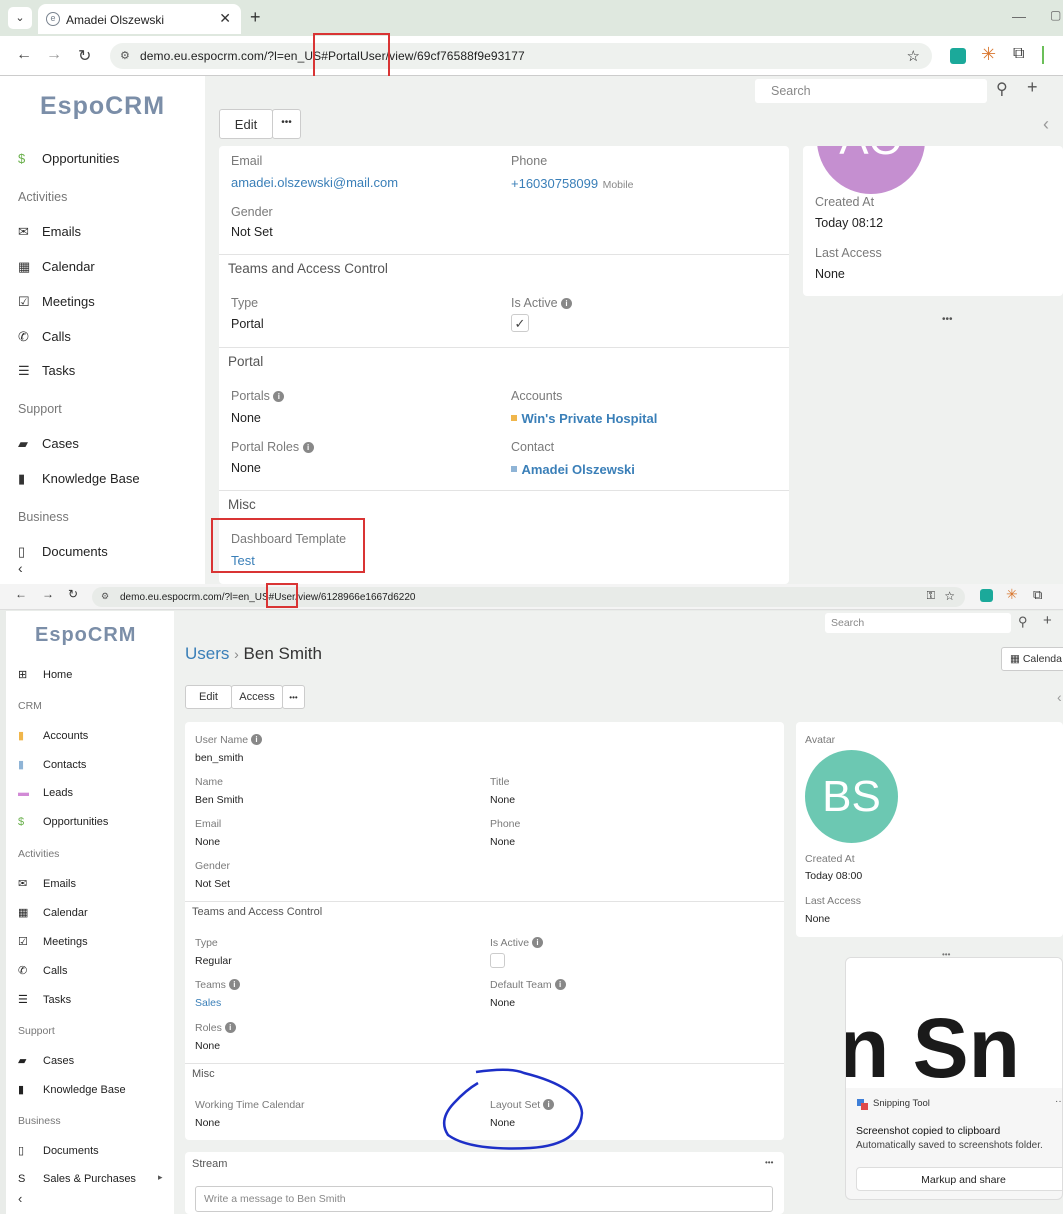 Image resolution: width=1063 pixels, height=1214 pixels. What do you see at coordinates (257, 697) in the screenshot?
I see `access-button: Access` at bounding box center [257, 697].